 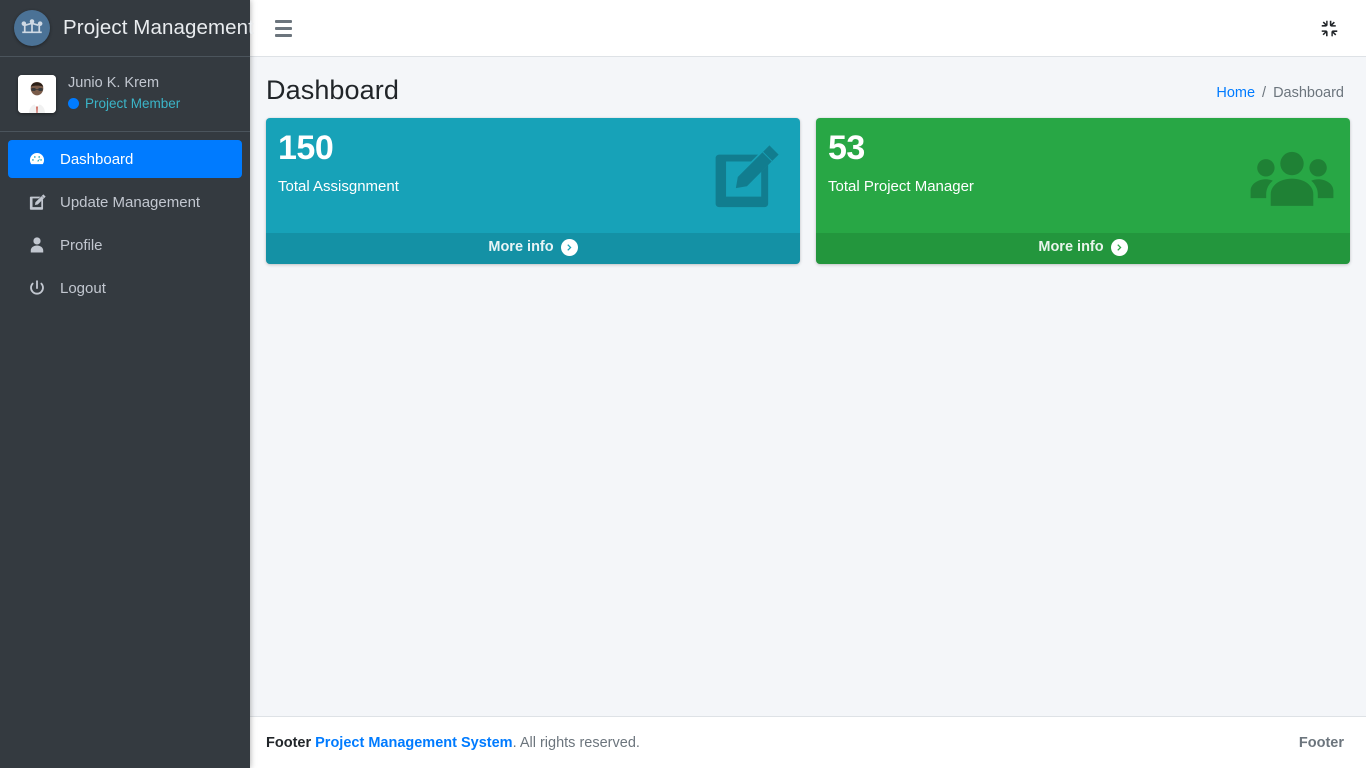 I want to click on sidebar-item-dashboard: Dashboard, so click(x=125, y=159).